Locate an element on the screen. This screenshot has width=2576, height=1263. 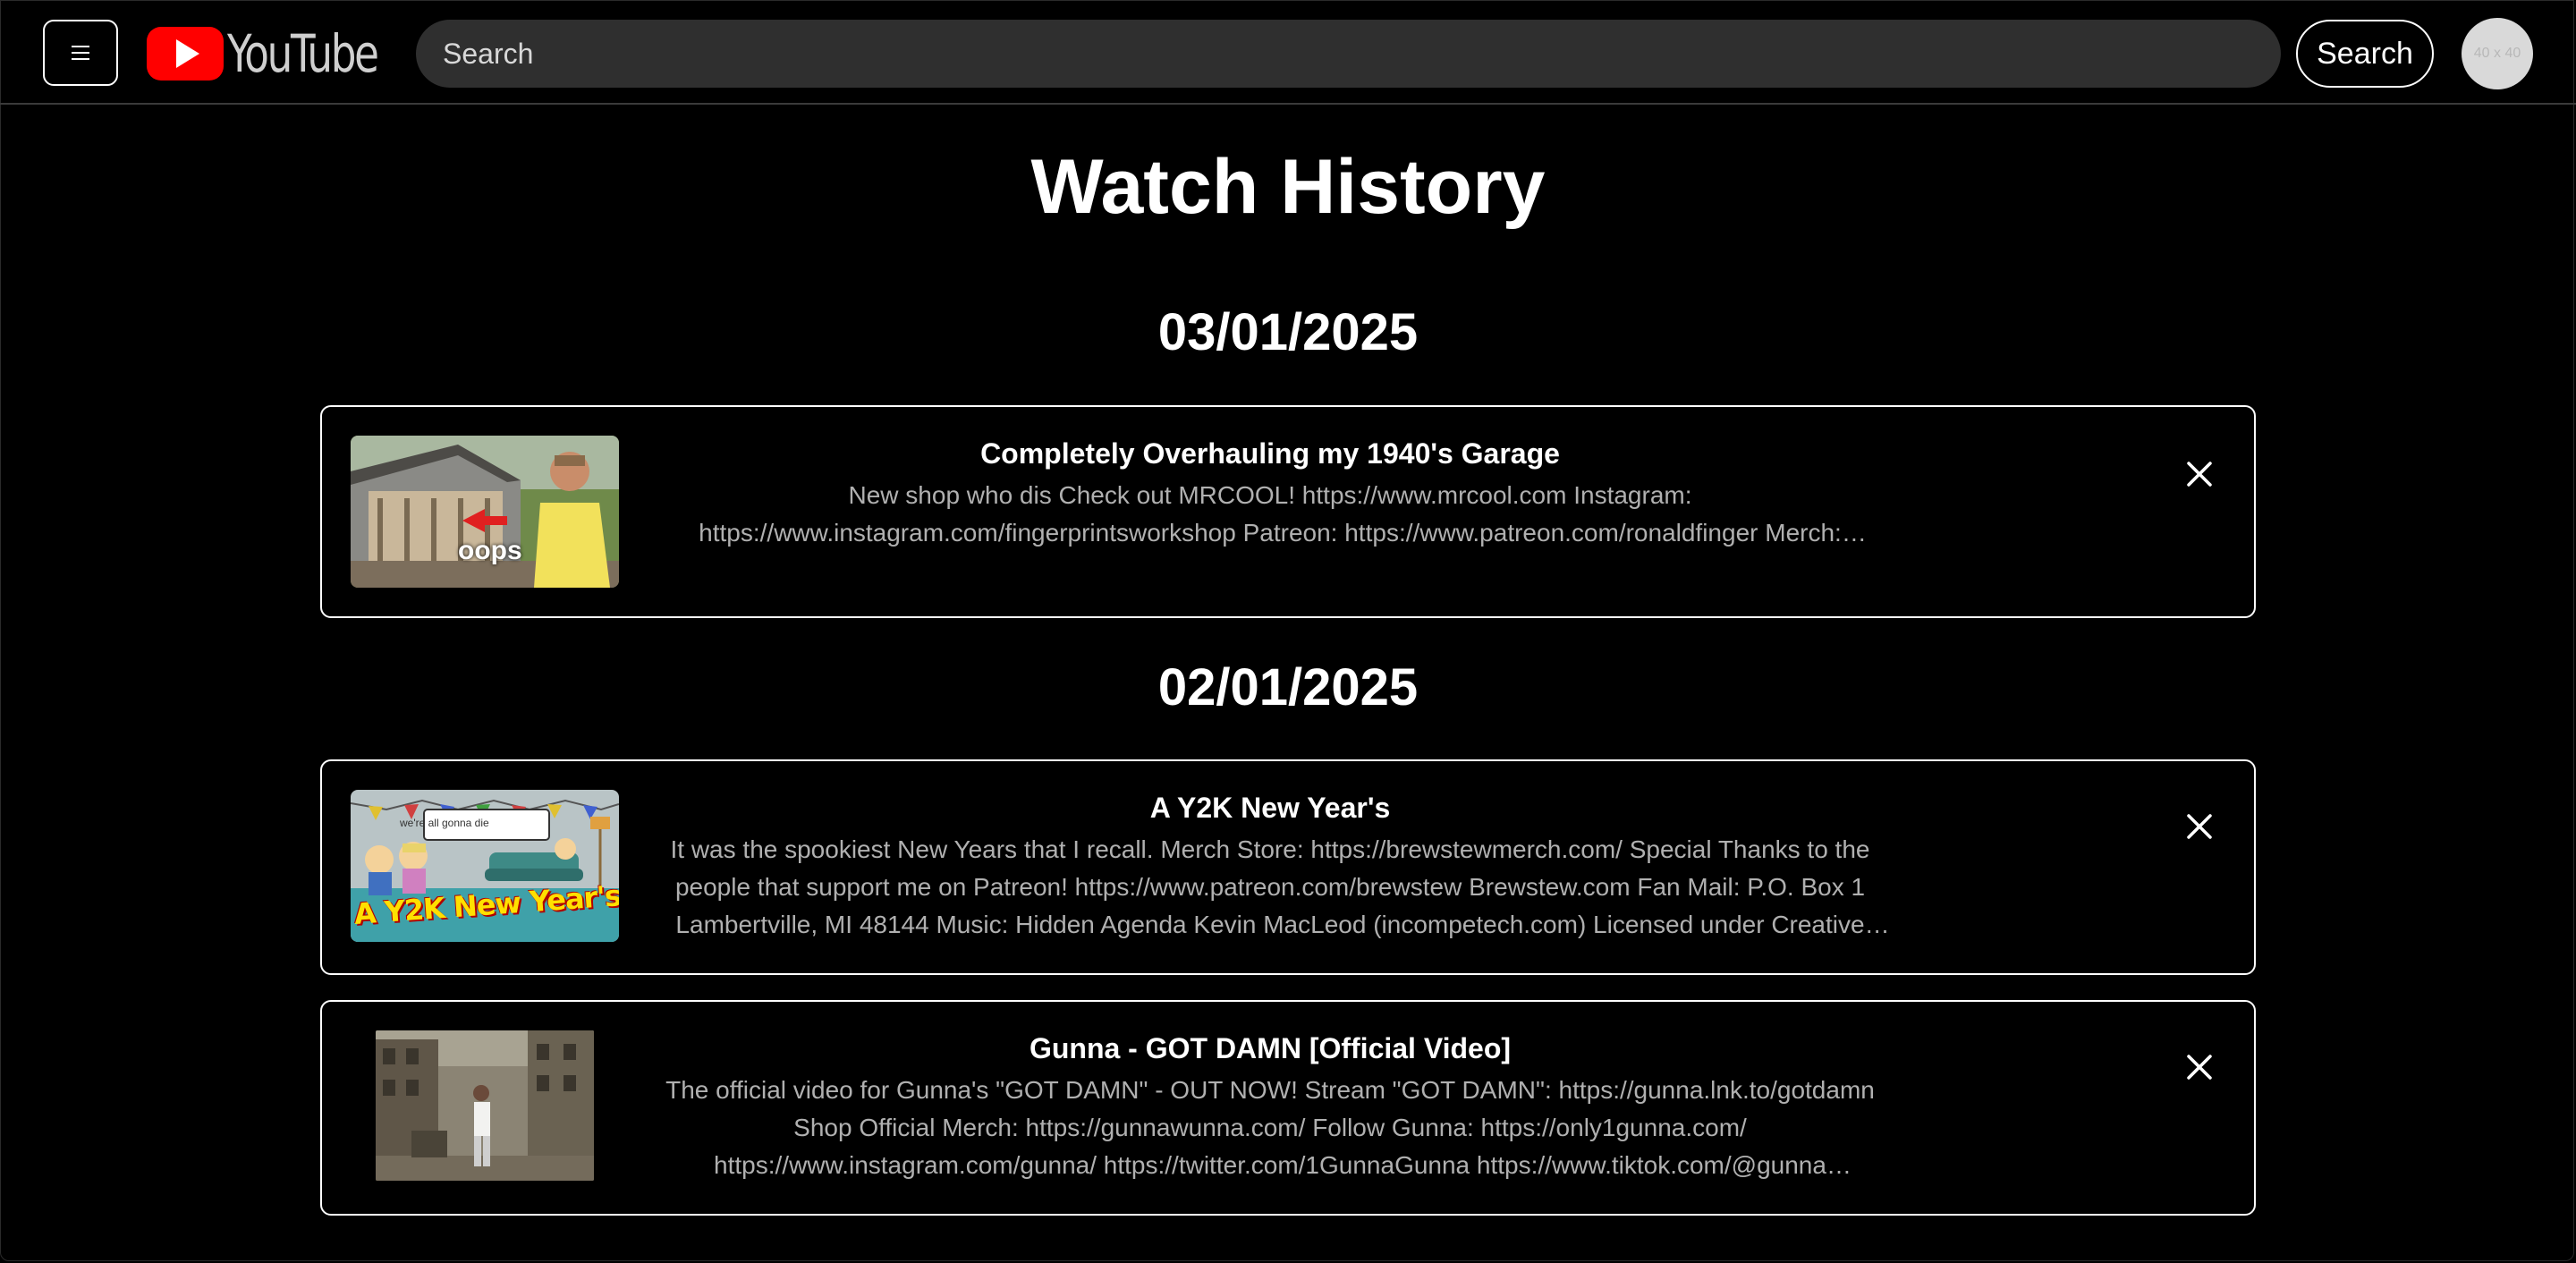
hamburger-menu-icon is located at coordinates (80, 53).